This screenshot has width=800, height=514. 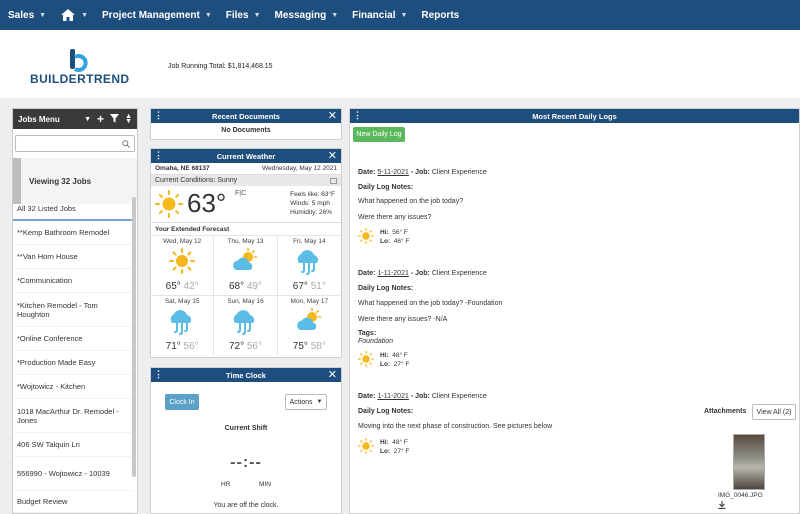 What do you see at coordinates (309, 241) in the screenshot?
I see `forecast-day-label: Fri, May 14` at bounding box center [309, 241].